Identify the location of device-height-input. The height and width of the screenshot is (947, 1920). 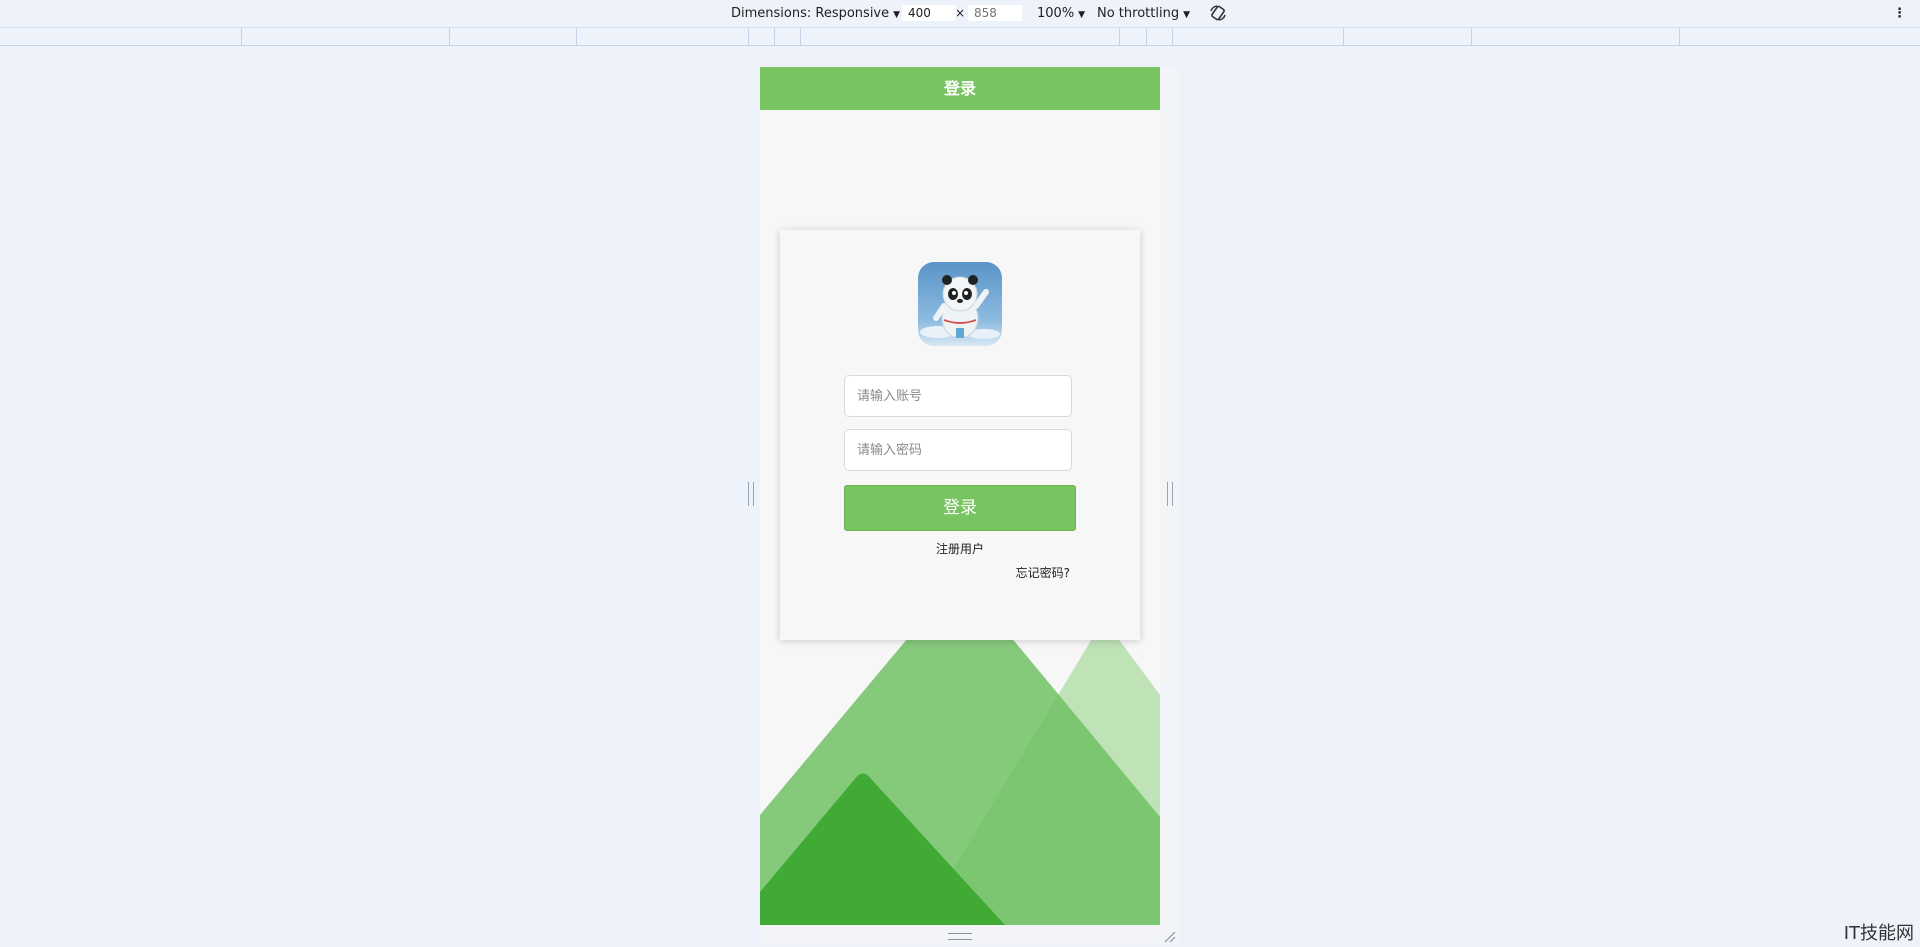
(995, 13).